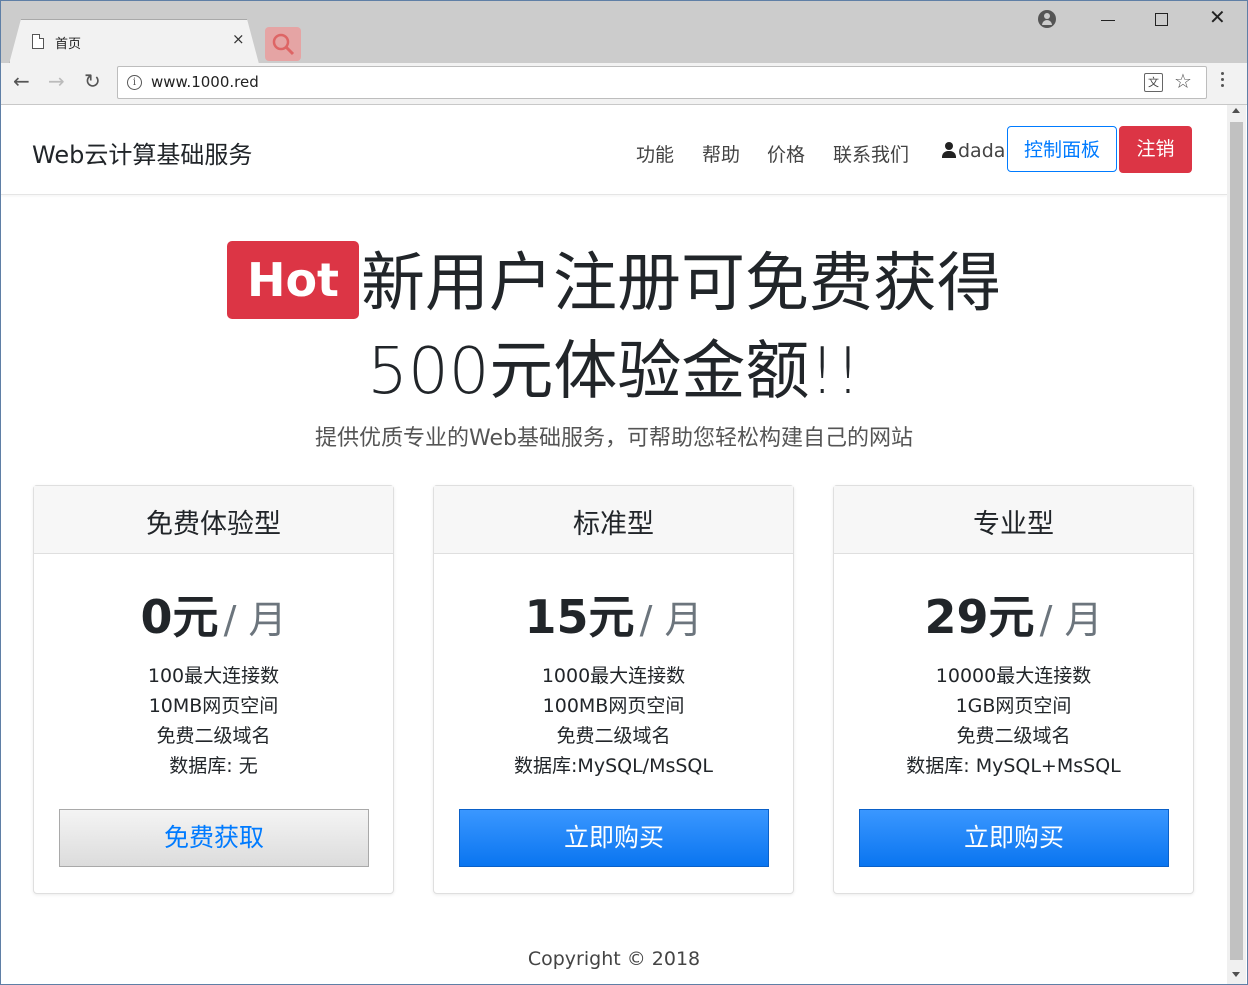 The height and width of the screenshot is (985, 1248). Describe the element at coordinates (1013, 676) in the screenshot. I see `feature-item: 10000最大连接数` at that location.